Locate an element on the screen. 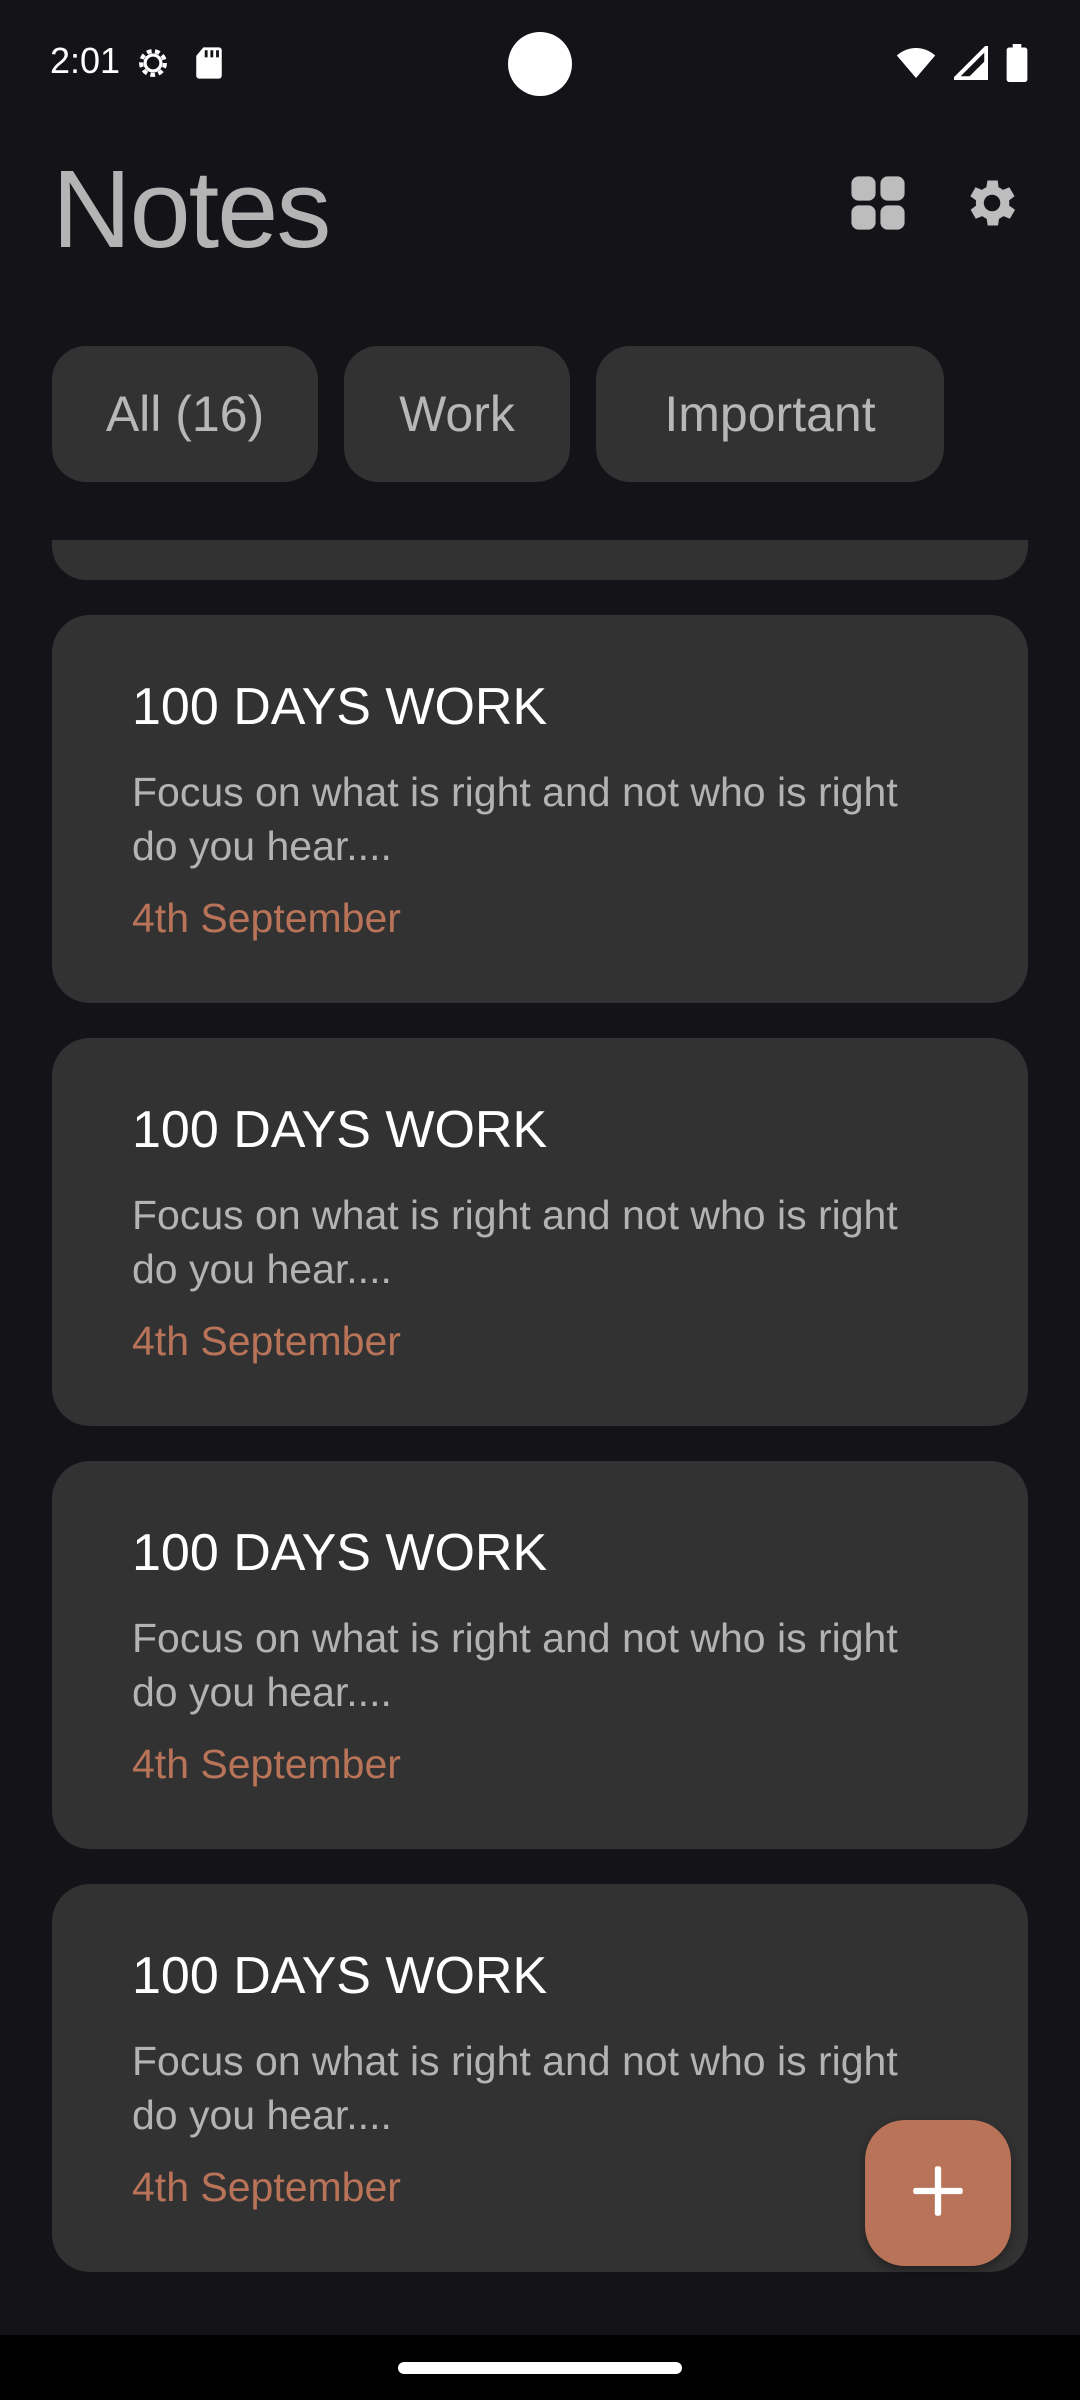 The image size is (1080, 2400). settings-gear-icon is located at coordinates (990, 205).